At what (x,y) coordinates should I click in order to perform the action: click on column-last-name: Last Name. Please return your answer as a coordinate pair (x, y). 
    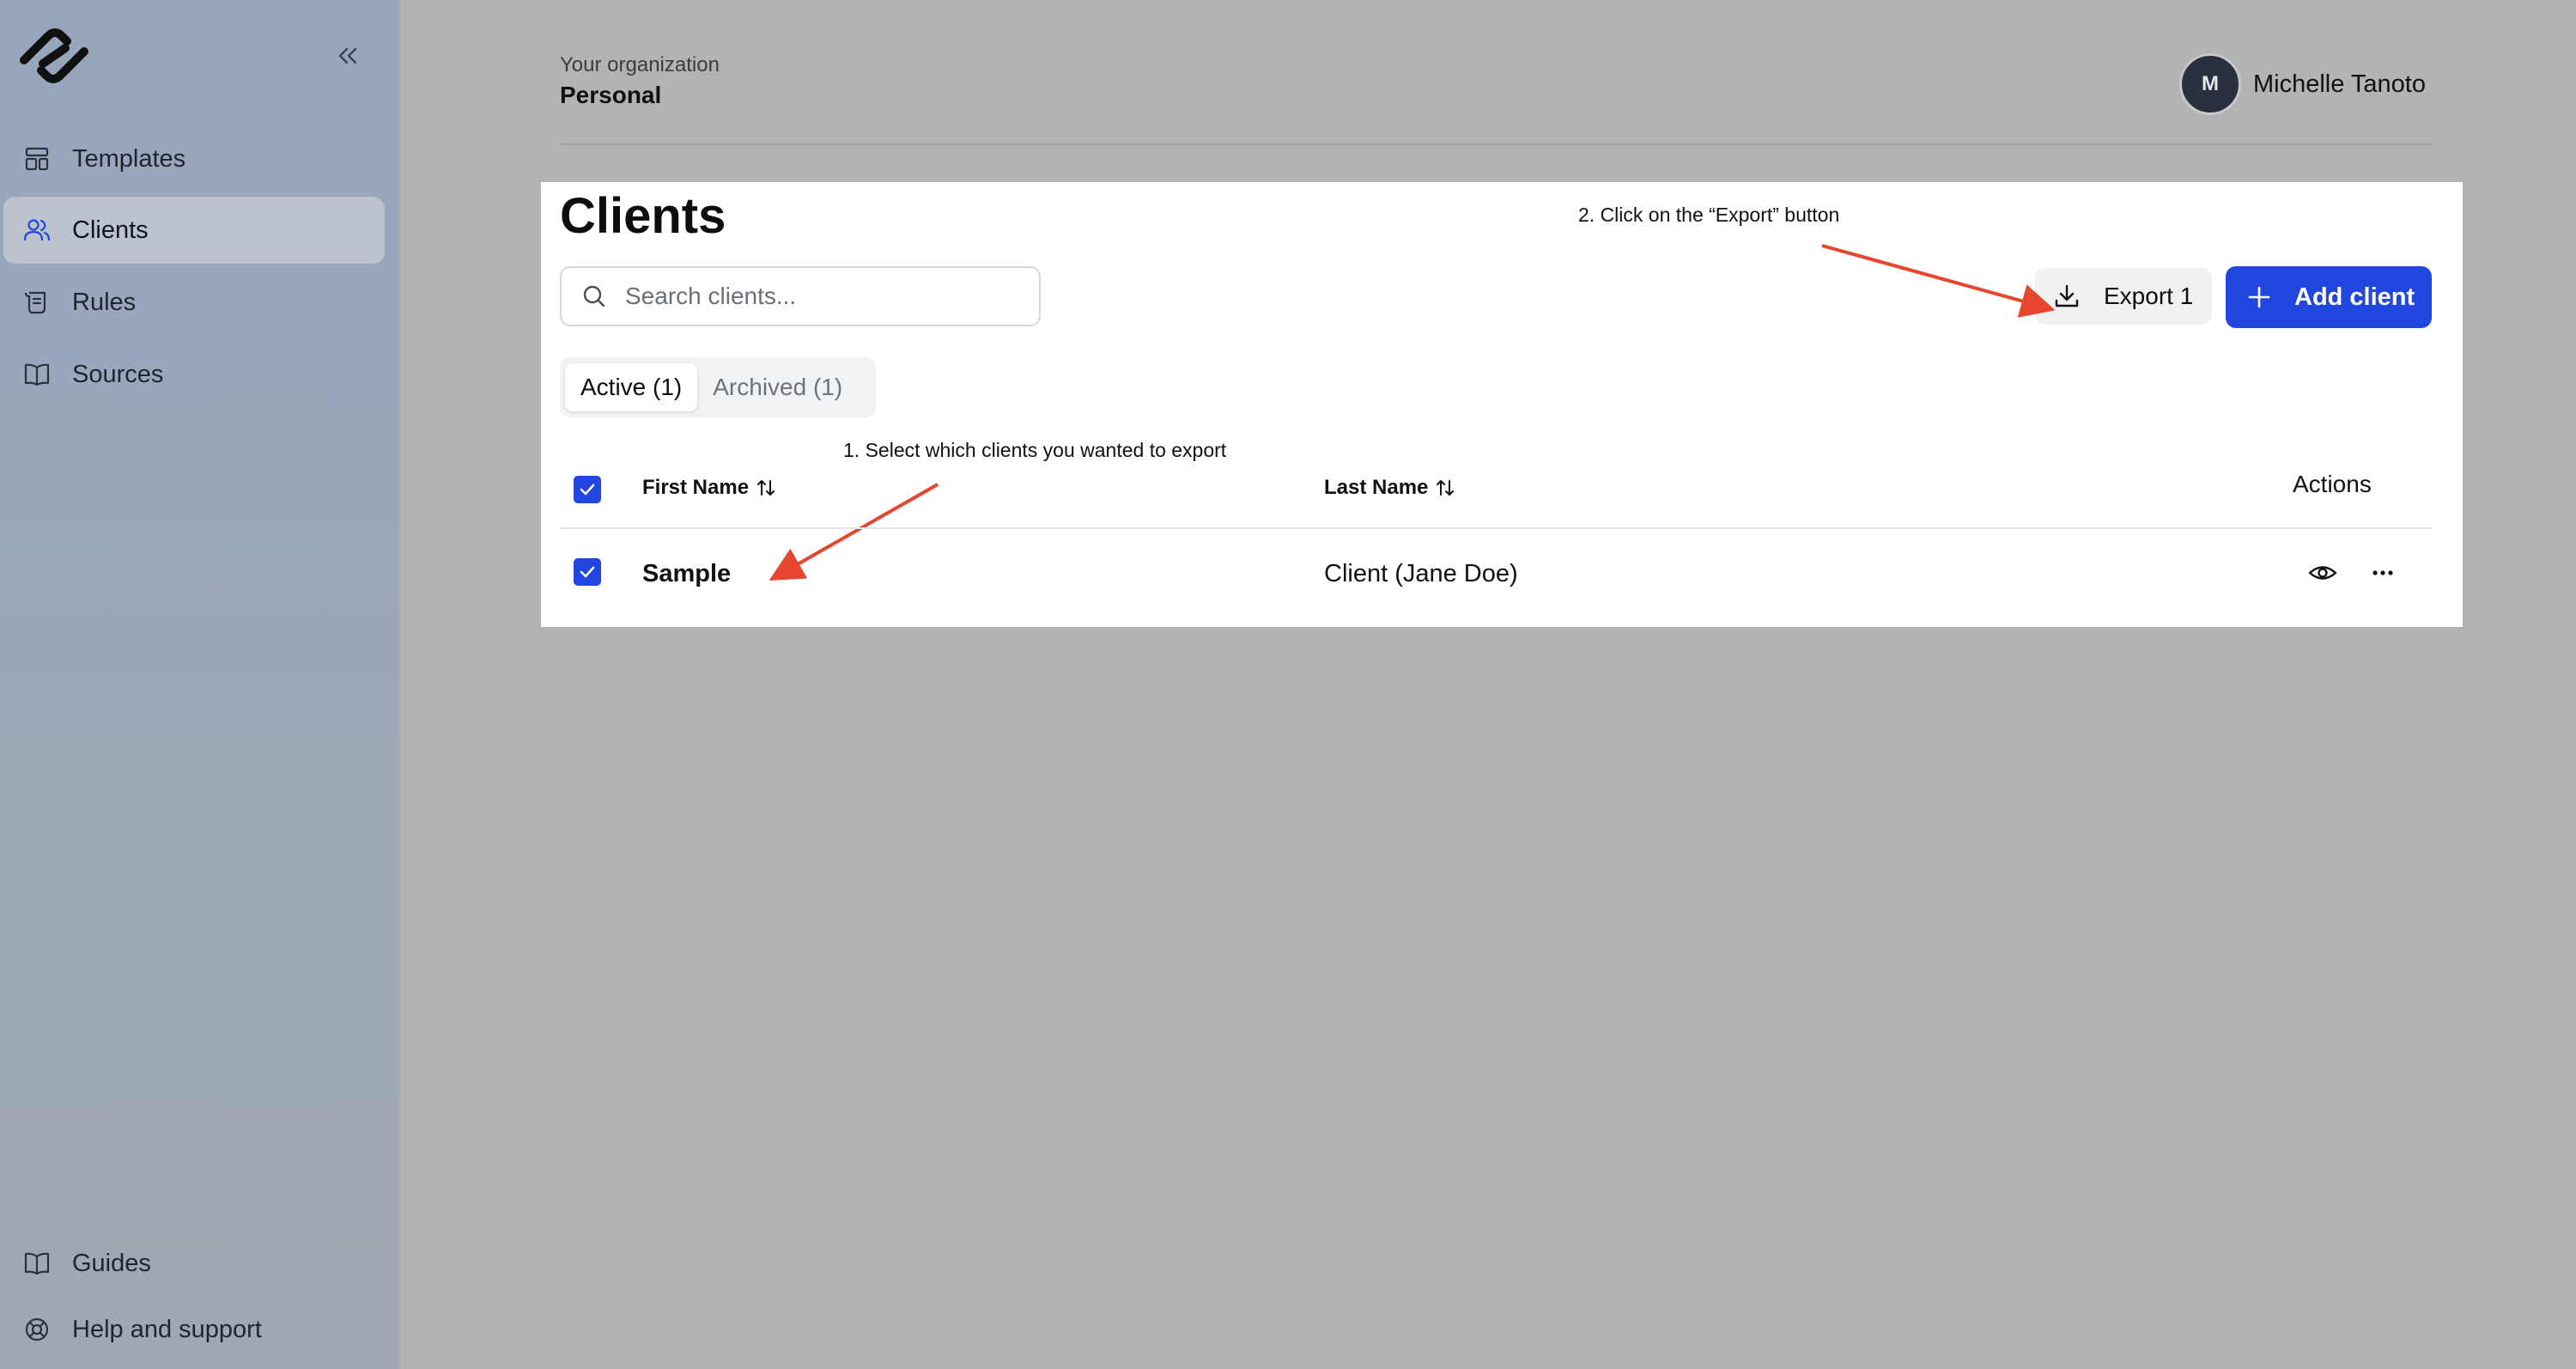
    Looking at the image, I should click on (1389, 488).